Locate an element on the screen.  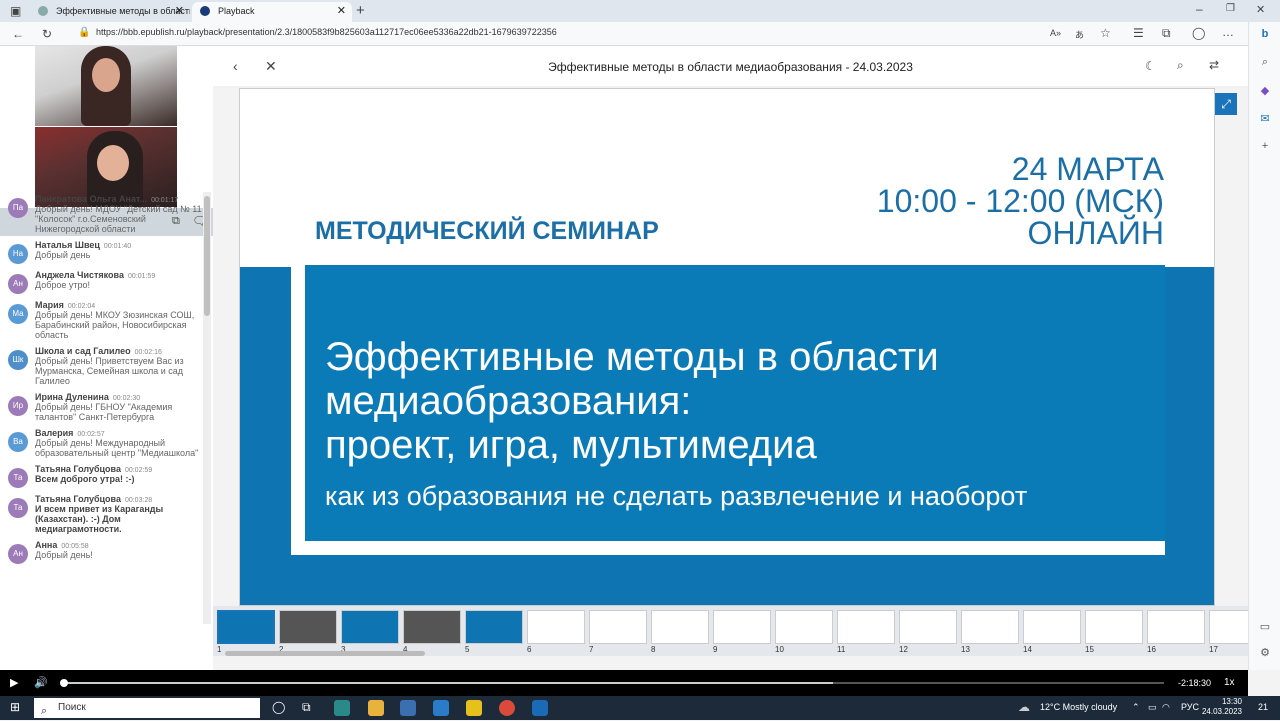
minimize-icon: – is located at coordinates (1199, 9).